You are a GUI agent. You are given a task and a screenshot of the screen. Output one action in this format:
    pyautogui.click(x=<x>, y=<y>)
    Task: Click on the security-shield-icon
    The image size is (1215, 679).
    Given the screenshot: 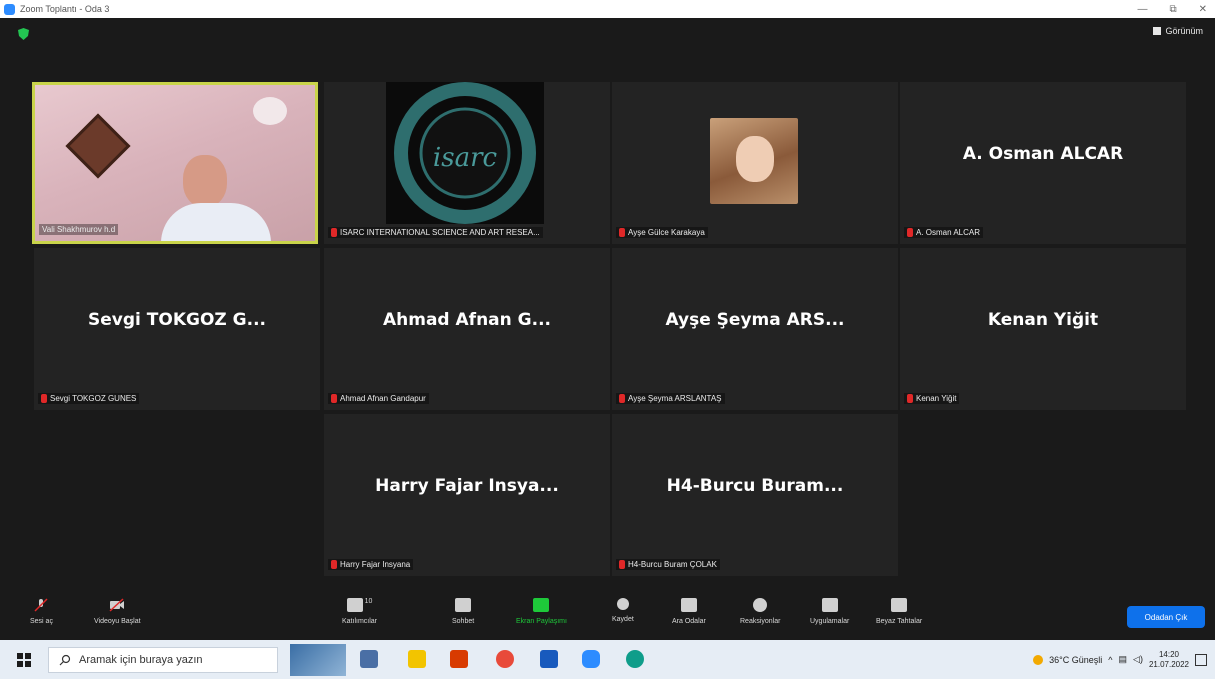 What is the action you would take?
    pyautogui.click(x=23, y=34)
    